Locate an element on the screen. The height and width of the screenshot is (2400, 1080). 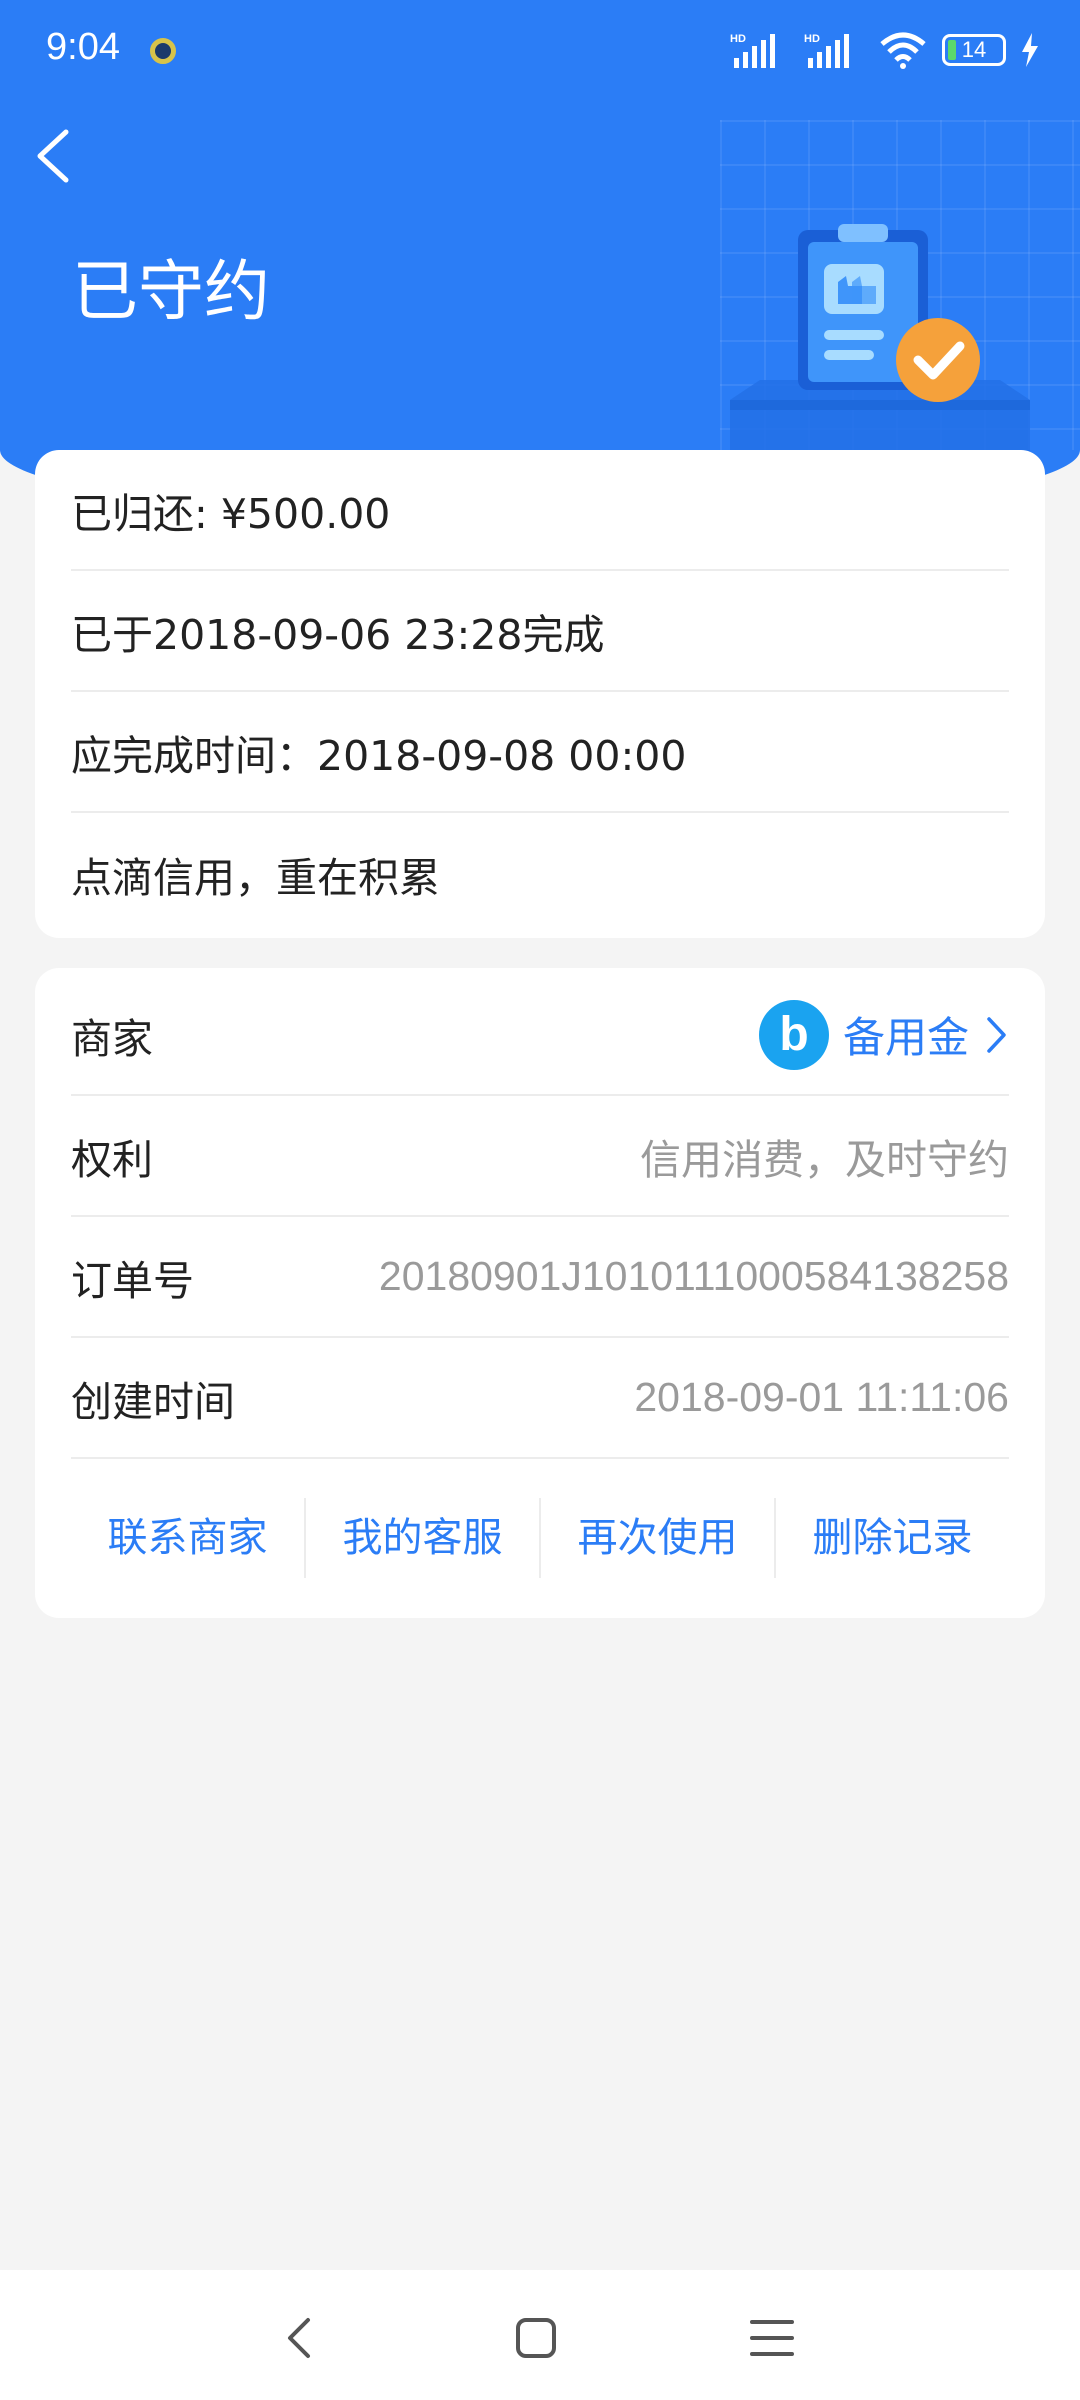
completed-time: 已于2018-09-06 23:28完成 is located at coordinates (338, 634).